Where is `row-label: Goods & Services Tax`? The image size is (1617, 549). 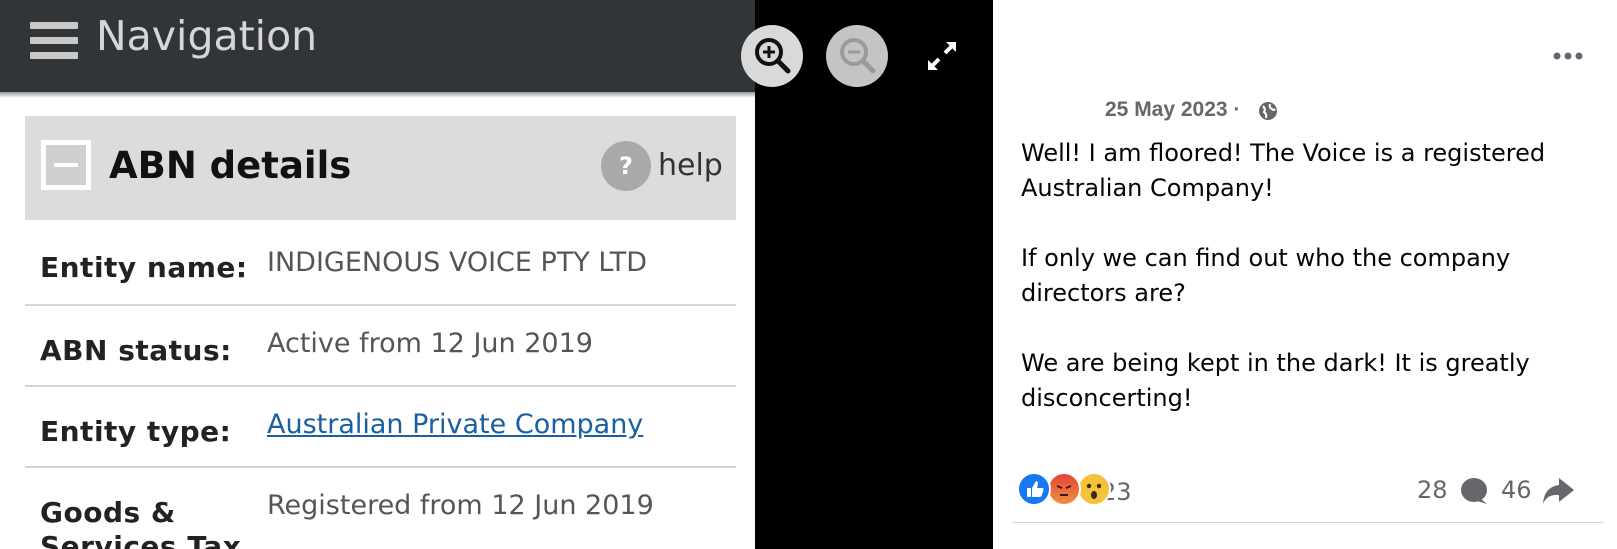 row-label: Goods & Services Tax is located at coordinates (141, 522).